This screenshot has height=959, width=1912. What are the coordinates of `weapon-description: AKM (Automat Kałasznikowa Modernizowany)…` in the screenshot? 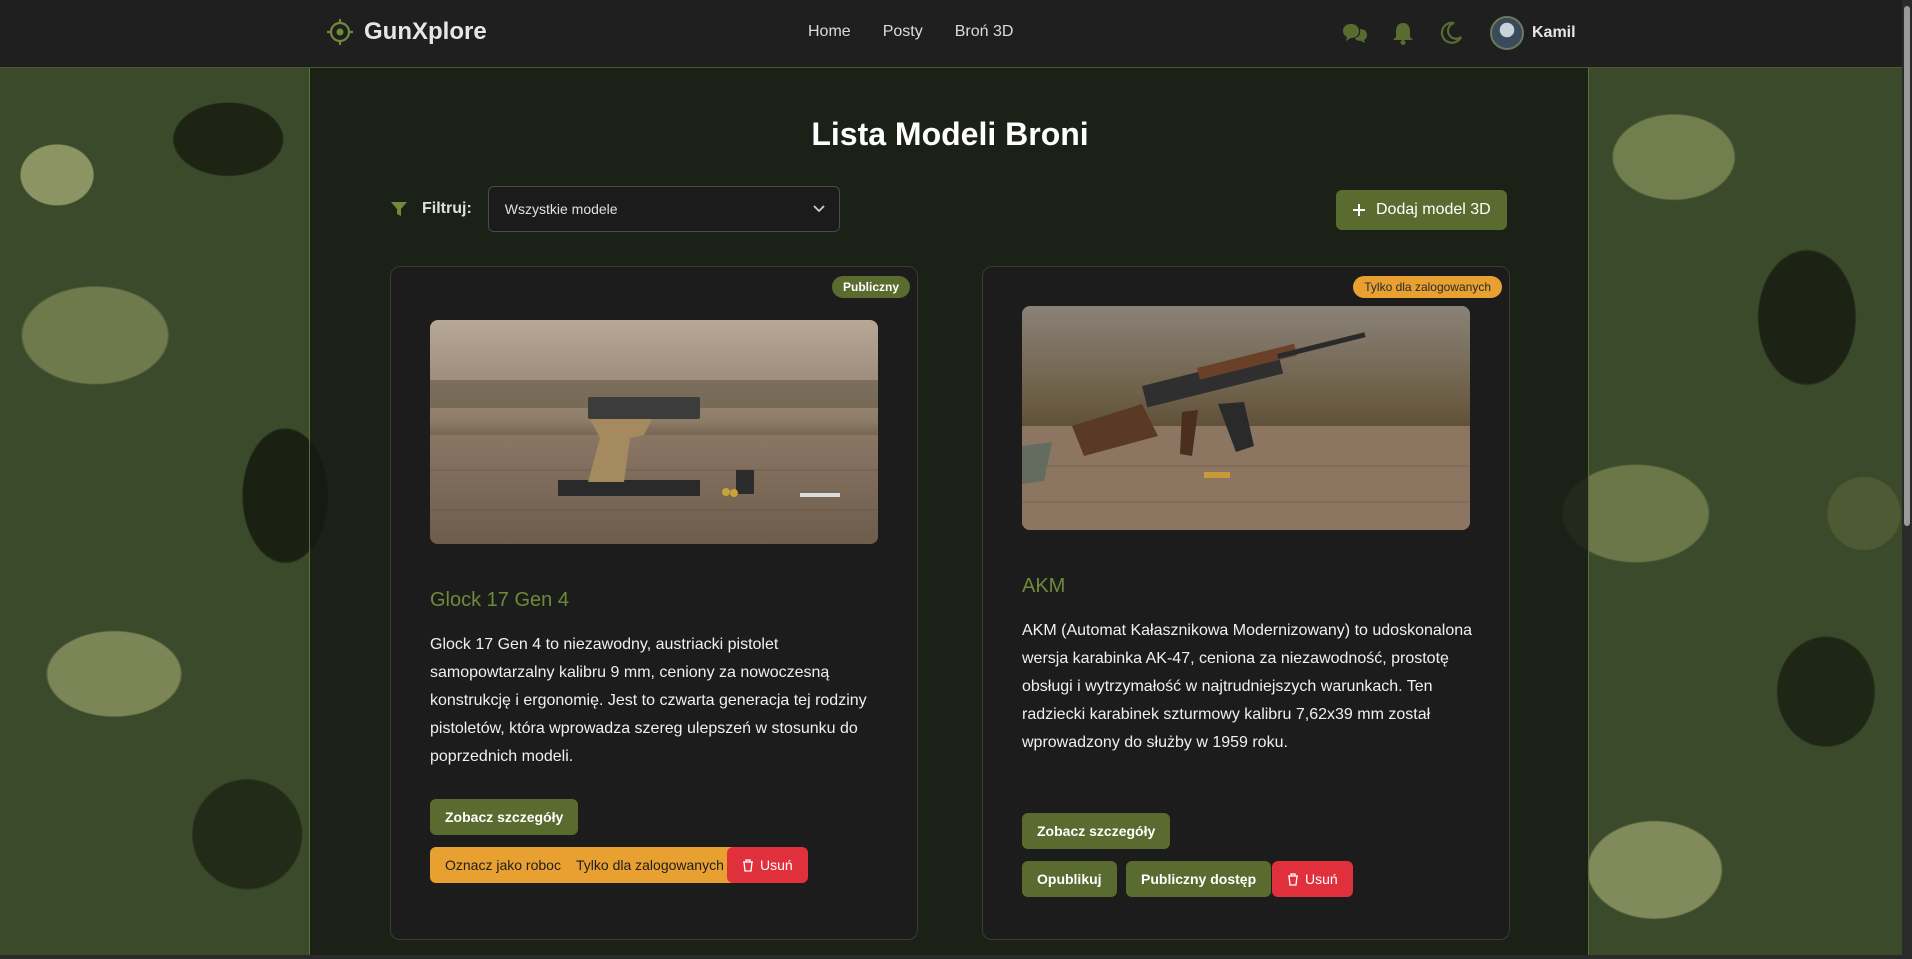 It's located at (1247, 686).